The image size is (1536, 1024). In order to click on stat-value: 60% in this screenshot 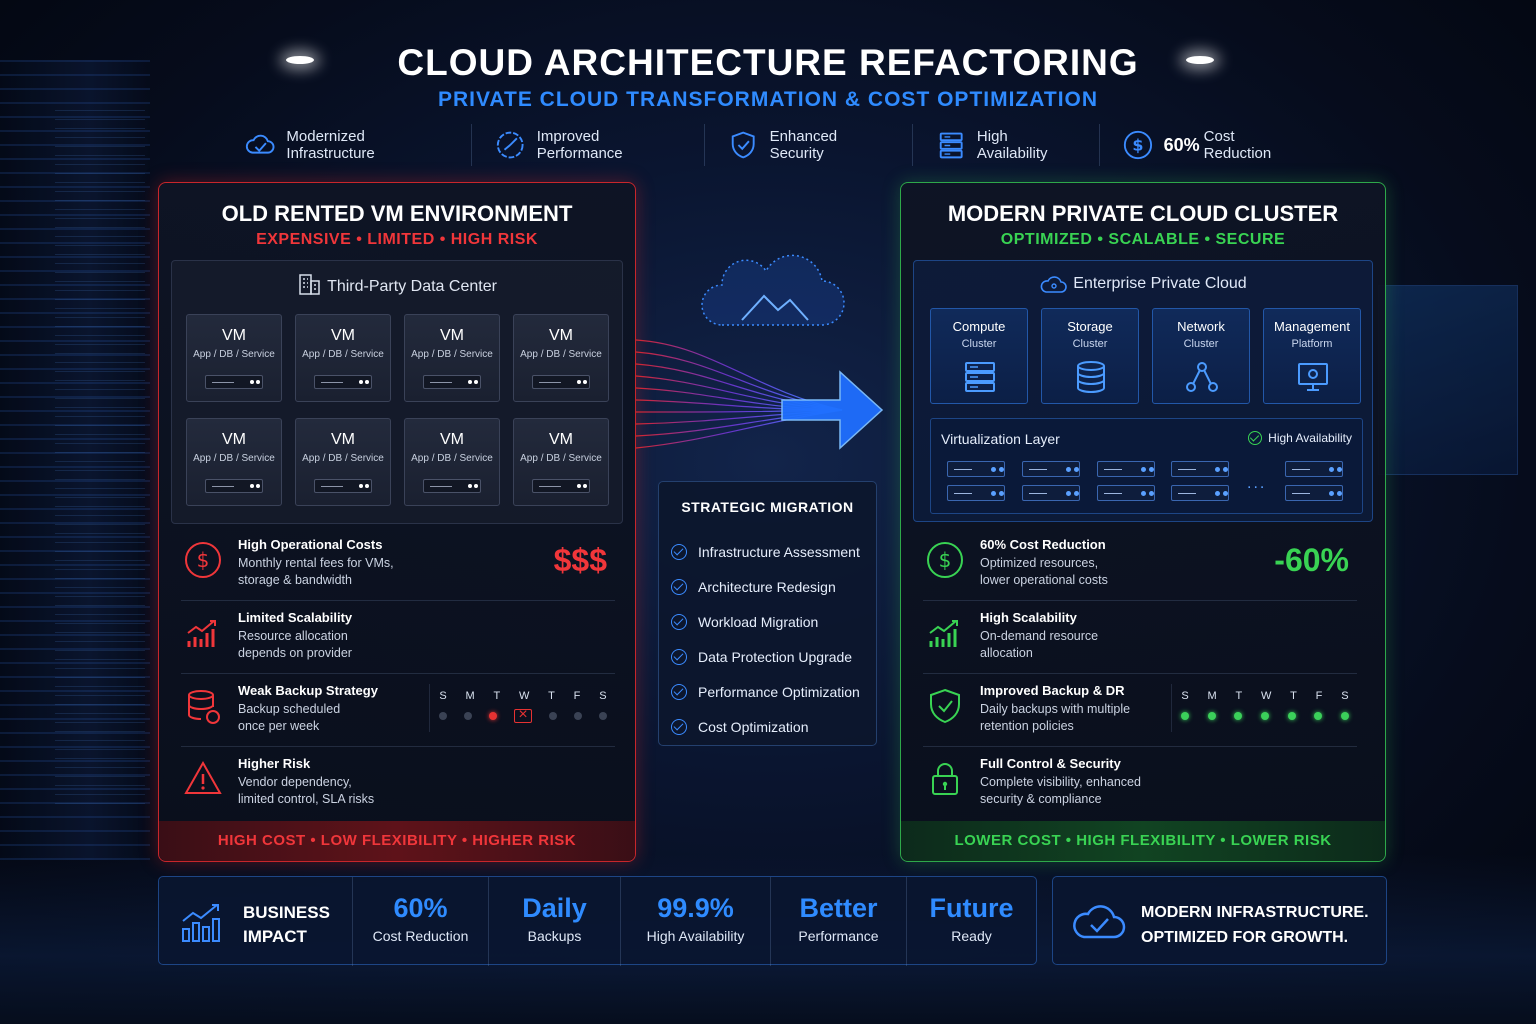, I will do `click(420, 908)`.